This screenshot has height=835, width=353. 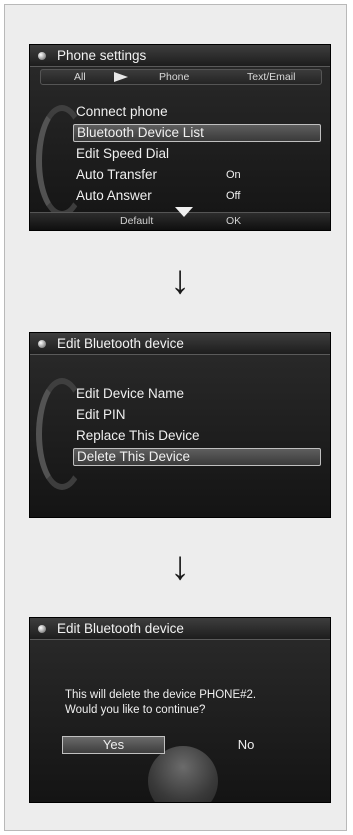 I want to click on menu-item-label: Connect phone, so click(x=122, y=111).